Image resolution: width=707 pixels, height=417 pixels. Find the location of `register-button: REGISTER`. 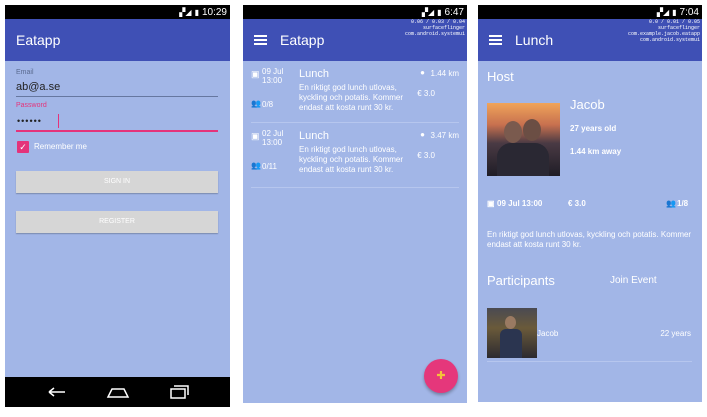

register-button: REGISTER is located at coordinates (117, 222).